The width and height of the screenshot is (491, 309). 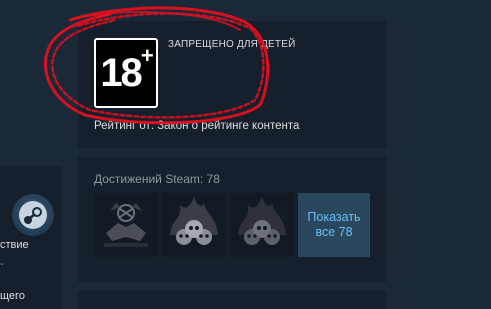 I want to click on show-all-achievements-button: Показать все 78, so click(x=334, y=225).